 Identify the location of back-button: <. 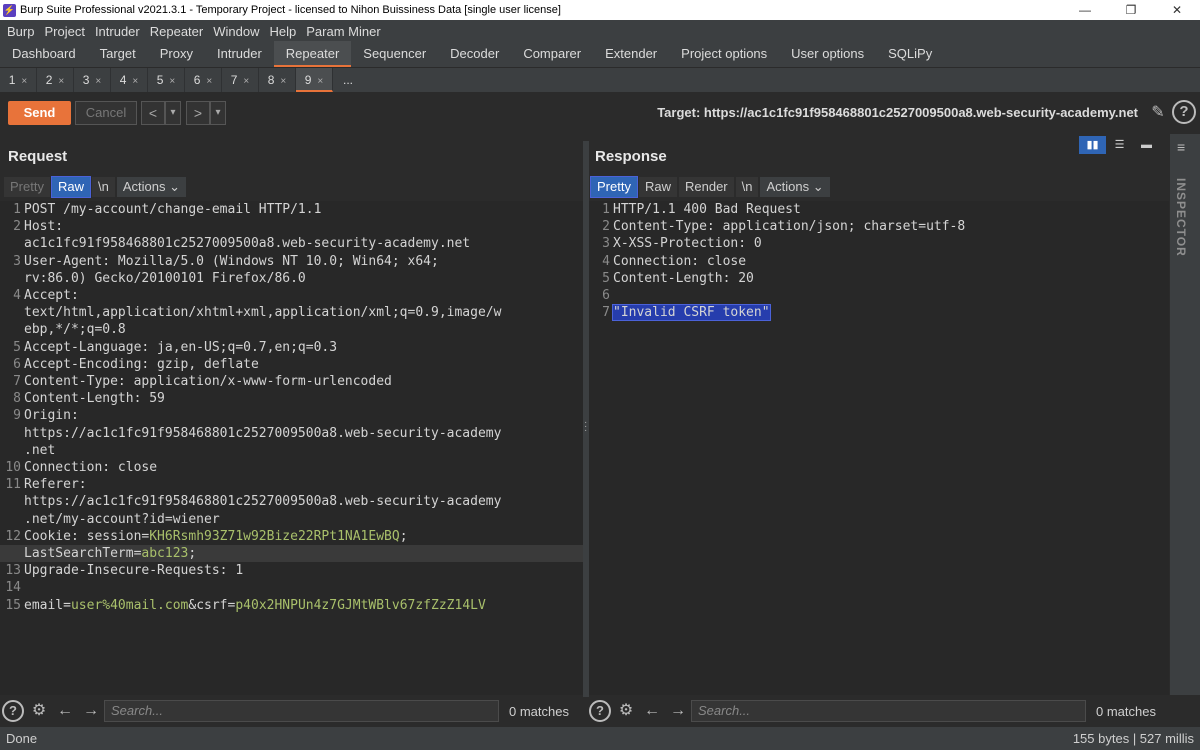
(153, 113).